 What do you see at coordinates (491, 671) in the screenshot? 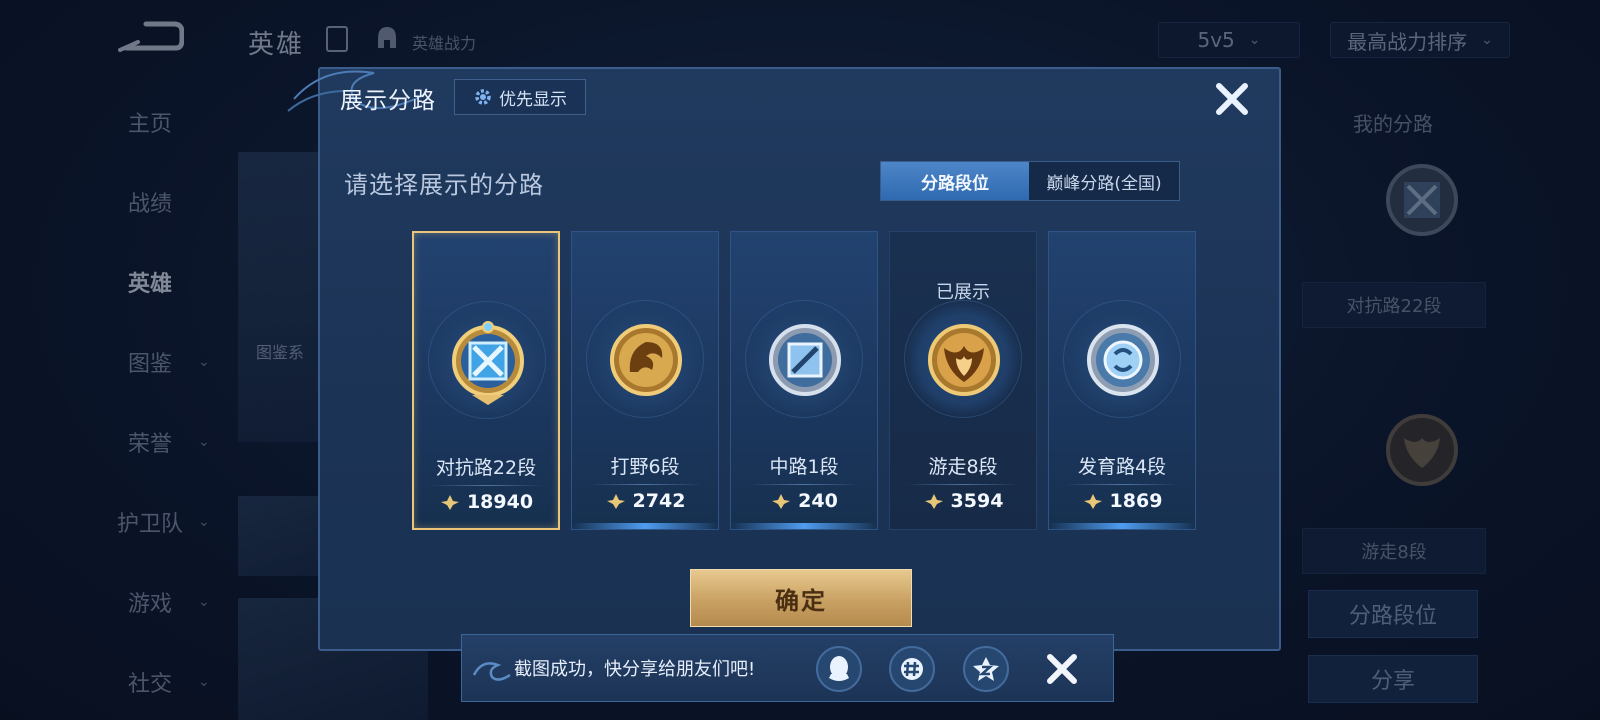
I see `cloud-ornament-icon` at bounding box center [491, 671].